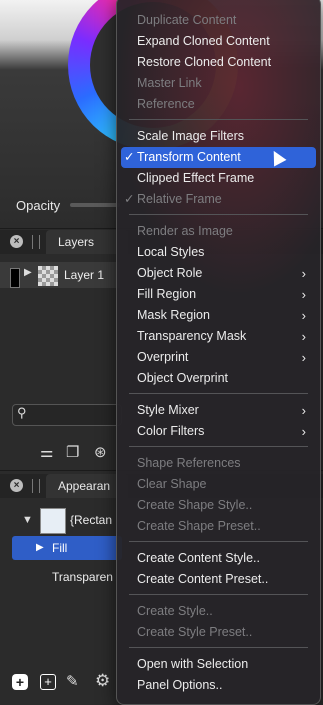 This screenshot has width=323, height=705. I want to click on menu-item-master-link: Master Link, so click(218, 83).